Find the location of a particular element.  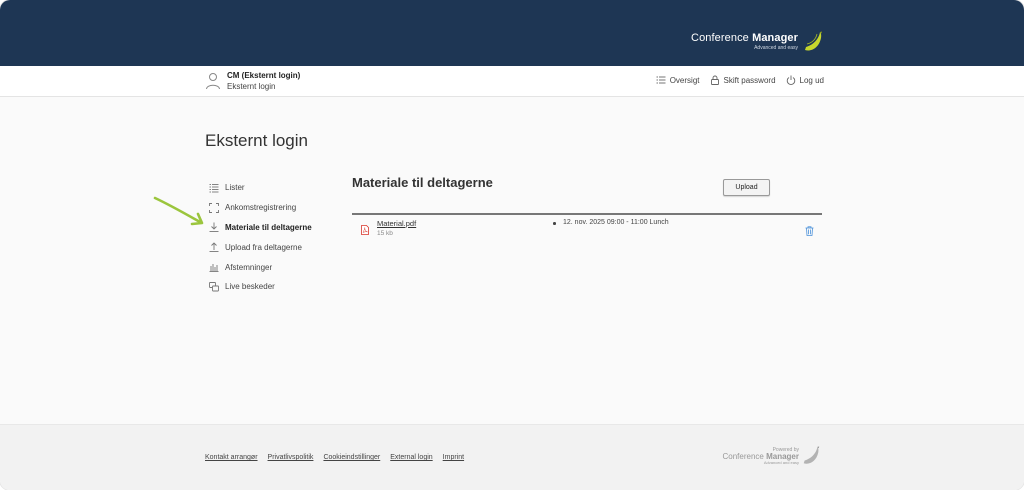

brand-logo: Conference Manager Advanced and easy is located at coordinates (757, 42).